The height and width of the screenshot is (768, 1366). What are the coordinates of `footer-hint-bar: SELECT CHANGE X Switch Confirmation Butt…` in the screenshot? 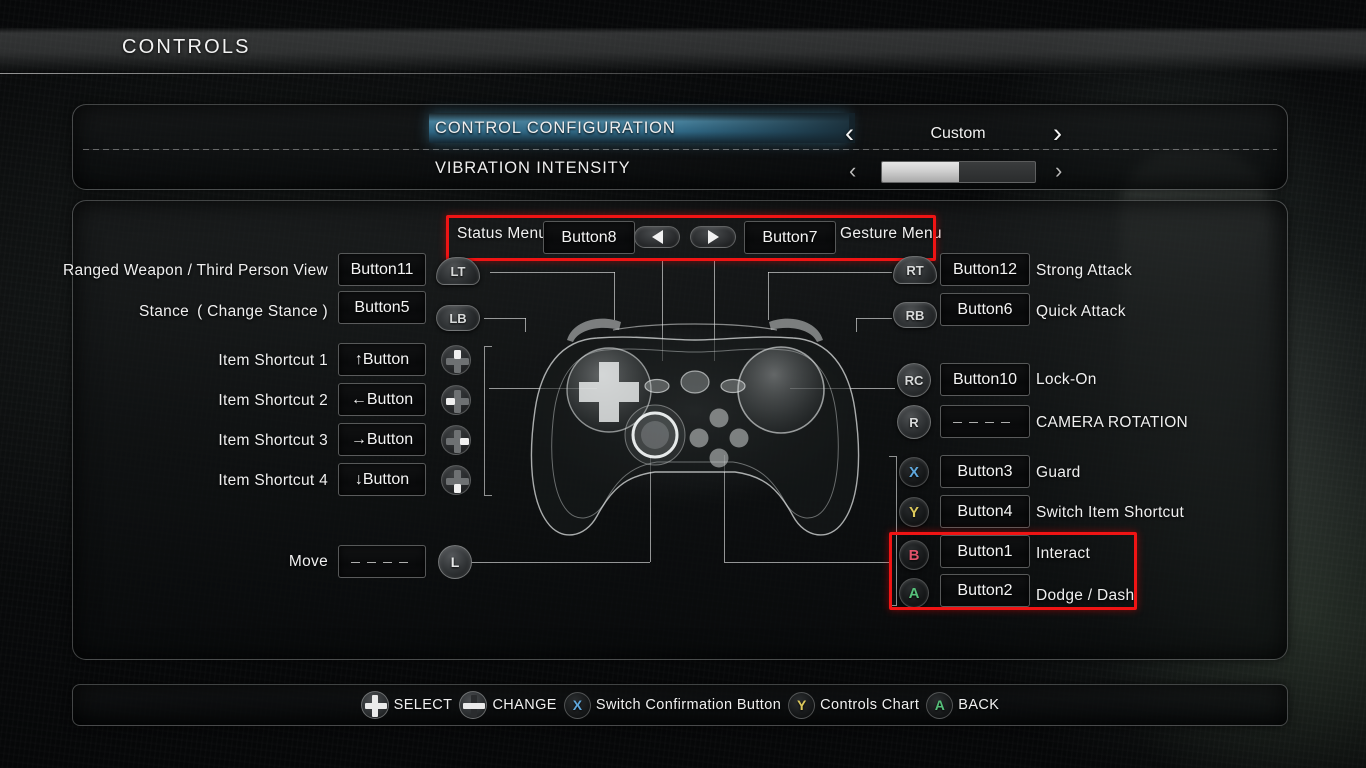 It's located at (680, 705).